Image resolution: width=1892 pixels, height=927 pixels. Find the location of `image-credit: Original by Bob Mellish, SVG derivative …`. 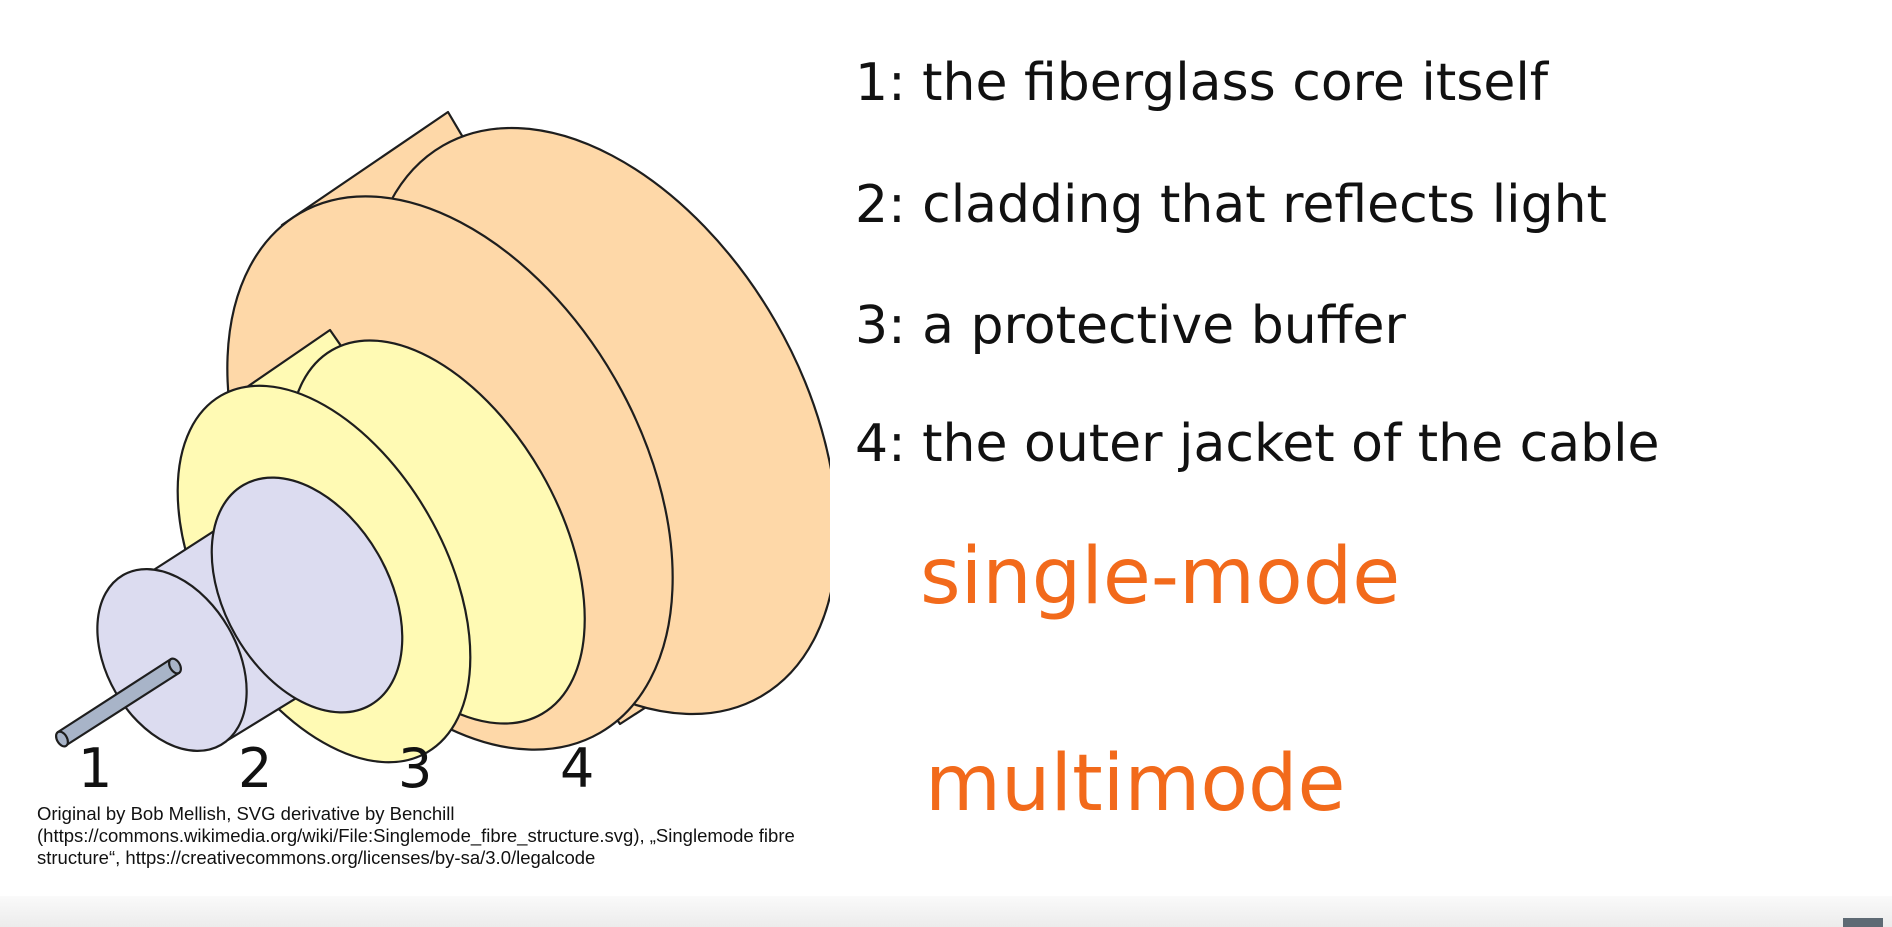

image-credit: Original by Bob Mellish, SVG derivative … is located at coordinates (447, 836).